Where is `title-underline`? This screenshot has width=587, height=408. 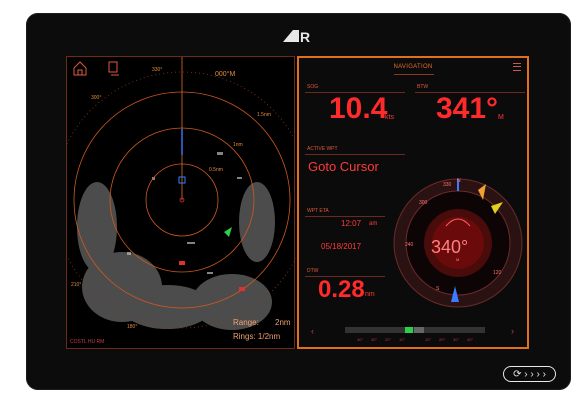
title-underline is located at coordinates (414, 74).